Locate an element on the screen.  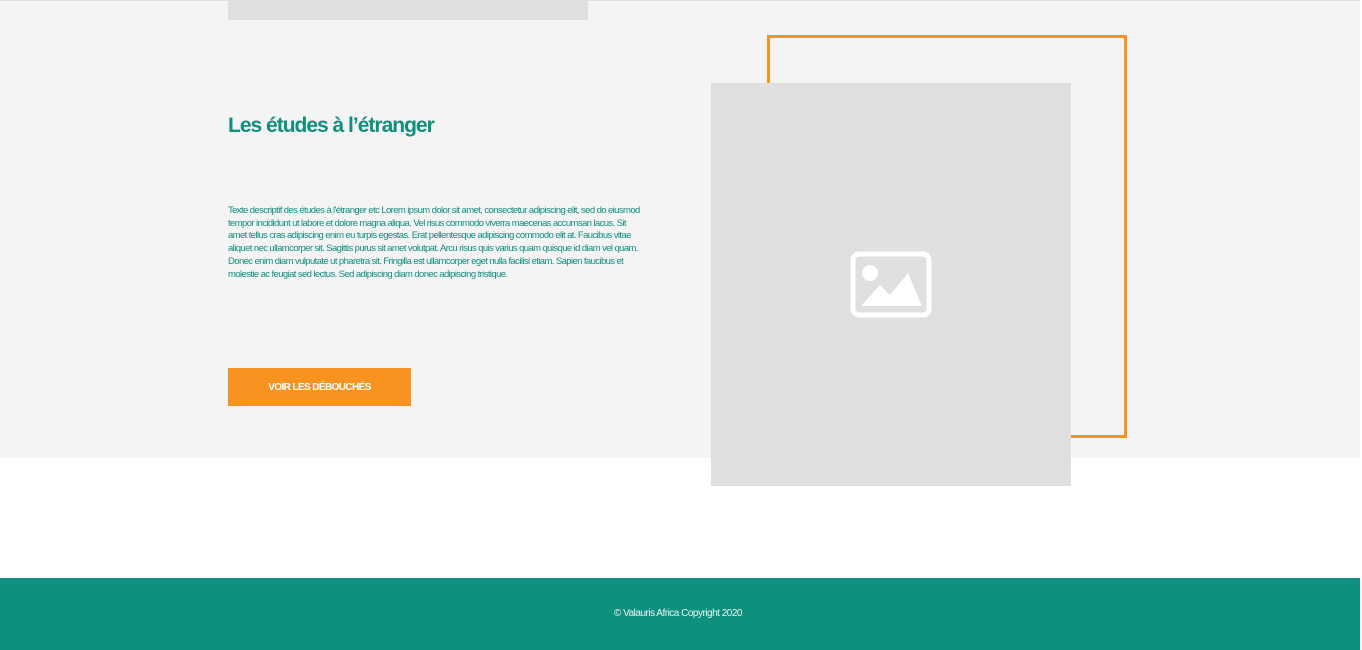
copyright-text: © Valauris Africa Copyright 2020 is located at coordinates (678, 613).